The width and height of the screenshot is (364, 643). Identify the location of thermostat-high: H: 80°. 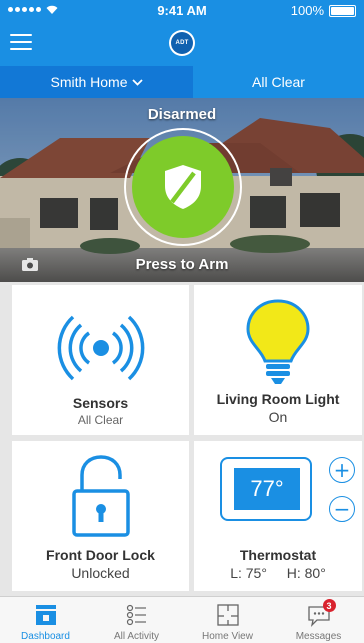
(306, 573).